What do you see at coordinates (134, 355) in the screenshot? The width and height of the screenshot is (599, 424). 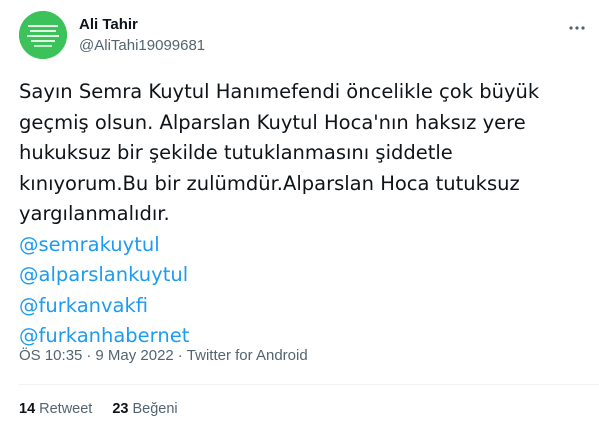 I see `tweet-date-link: 9 May 2022` at bounding box center [134, 355].